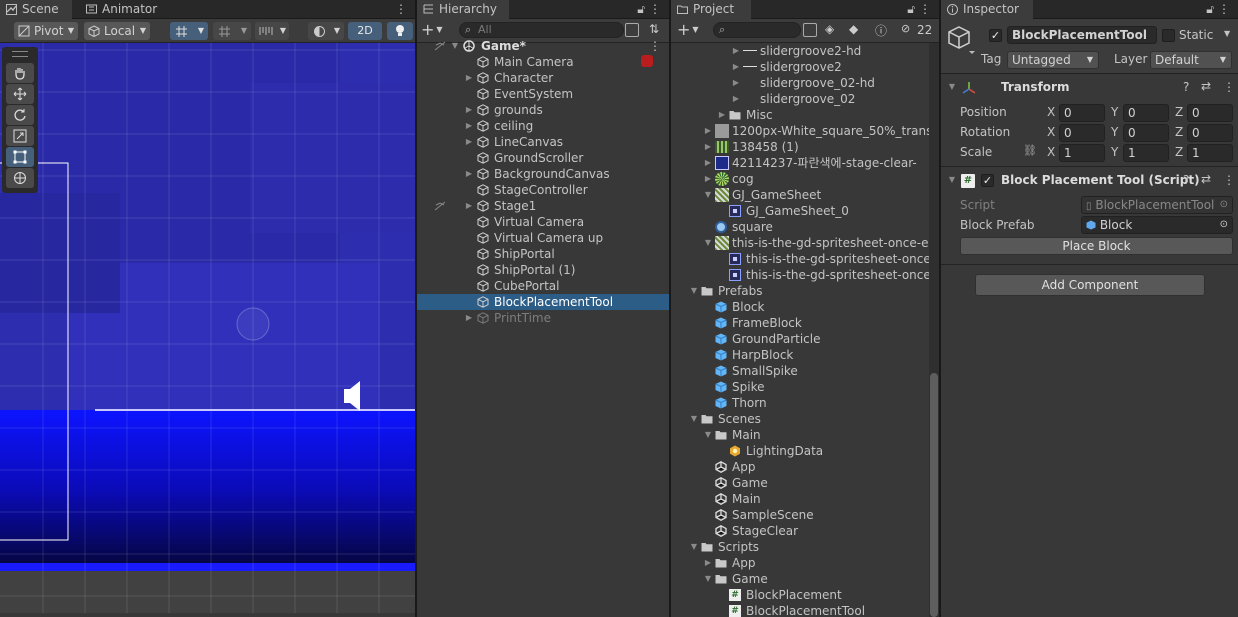 The height and width of the screenshot is (617, 1238). What do you see at coordinates (1224, 225) in the screenshot?
I see `object-picker-icon: ⊙` at bounding box center [1224, 225].